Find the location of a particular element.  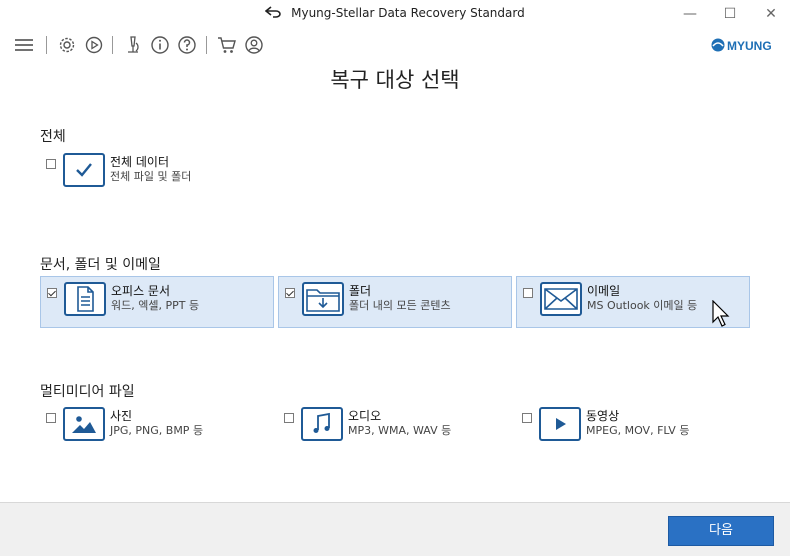

cart-icon is located at coordinates (227, 45).